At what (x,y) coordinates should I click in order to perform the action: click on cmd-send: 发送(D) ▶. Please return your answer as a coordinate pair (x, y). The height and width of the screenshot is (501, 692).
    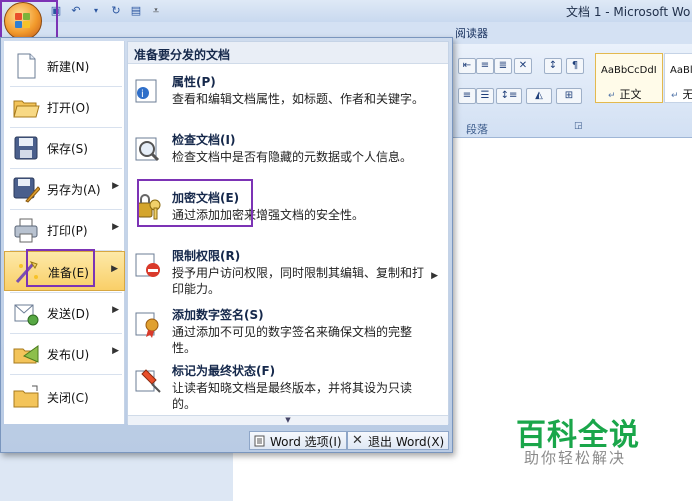
    Looking at the image, I should click on (64, 313).